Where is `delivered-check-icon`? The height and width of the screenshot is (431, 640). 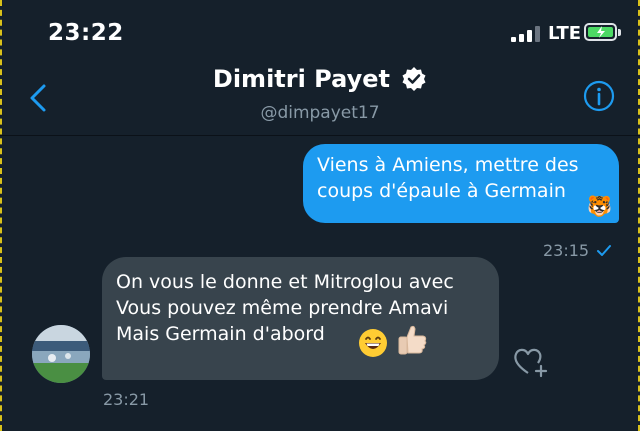 delivered-check-icon is located at coordinates (604, 250).